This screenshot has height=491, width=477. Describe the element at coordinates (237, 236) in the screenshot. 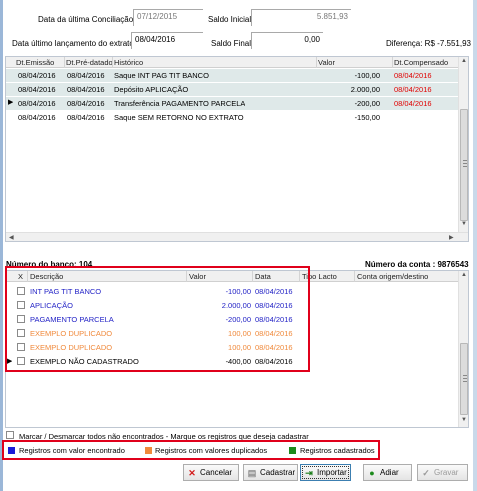

I see `lancamentos-hscroll: ◀ ▶` at that location.